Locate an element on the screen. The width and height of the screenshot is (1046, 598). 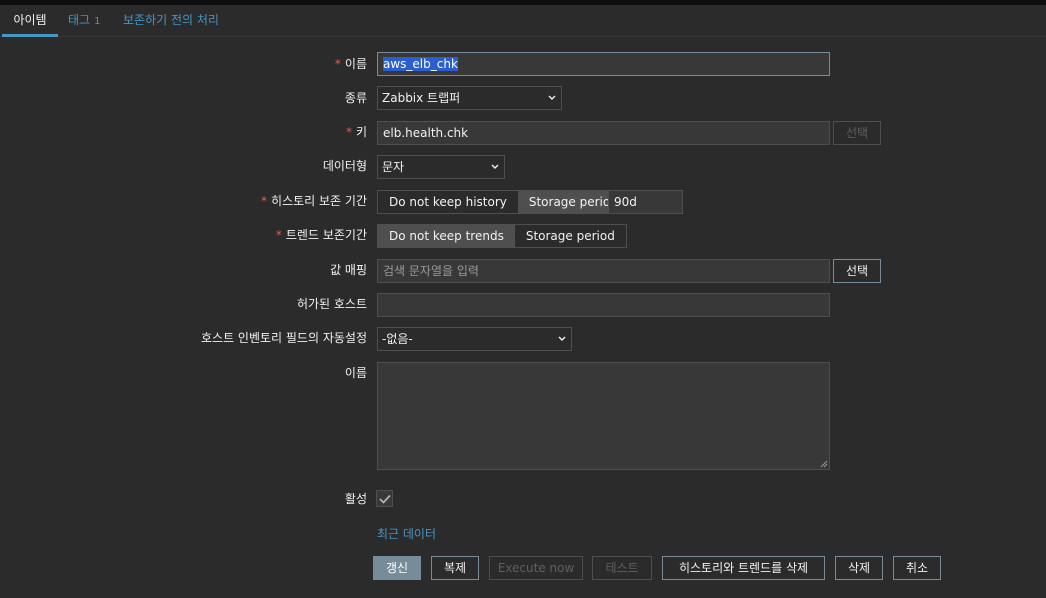
tab-item: 아이템 is located at coordinates (30, 21).